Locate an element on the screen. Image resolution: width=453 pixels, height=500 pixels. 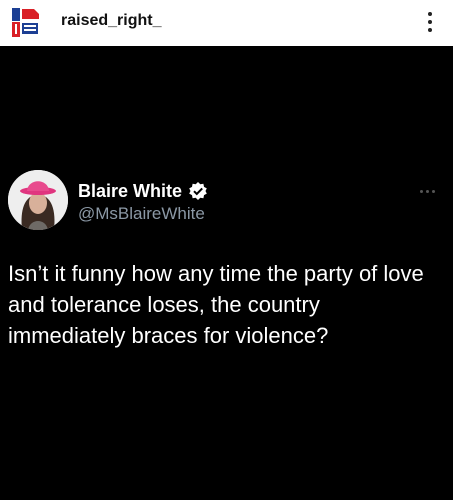
handle: @MsBlaireWhite is located at coordinates (141, 214).